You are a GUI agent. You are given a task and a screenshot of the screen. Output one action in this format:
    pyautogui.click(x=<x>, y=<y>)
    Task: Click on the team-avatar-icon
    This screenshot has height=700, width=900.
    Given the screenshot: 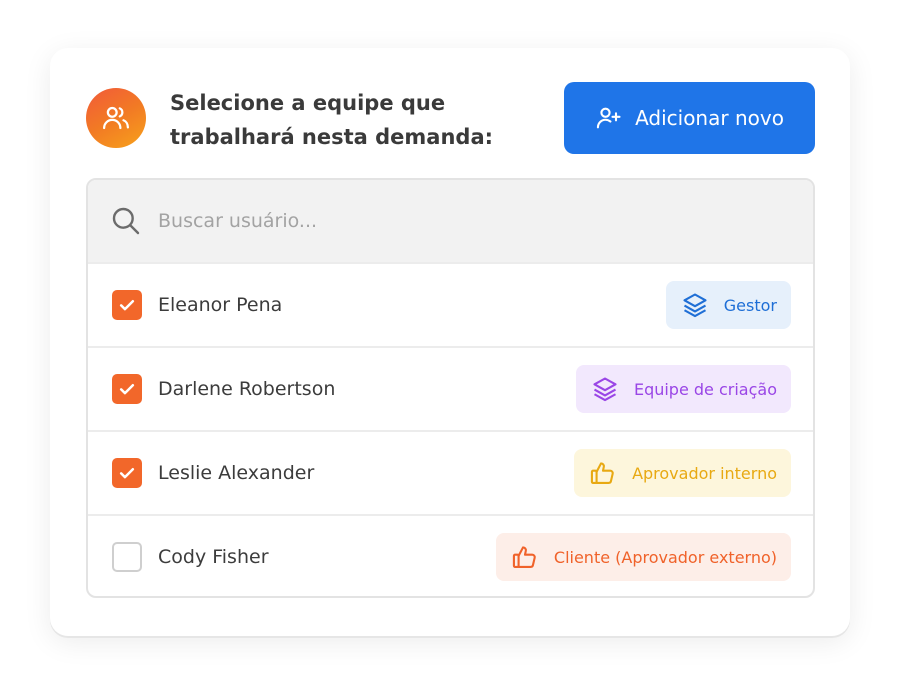 What is the action you would take?
    pyautogui.click(x=116, y=118)
    